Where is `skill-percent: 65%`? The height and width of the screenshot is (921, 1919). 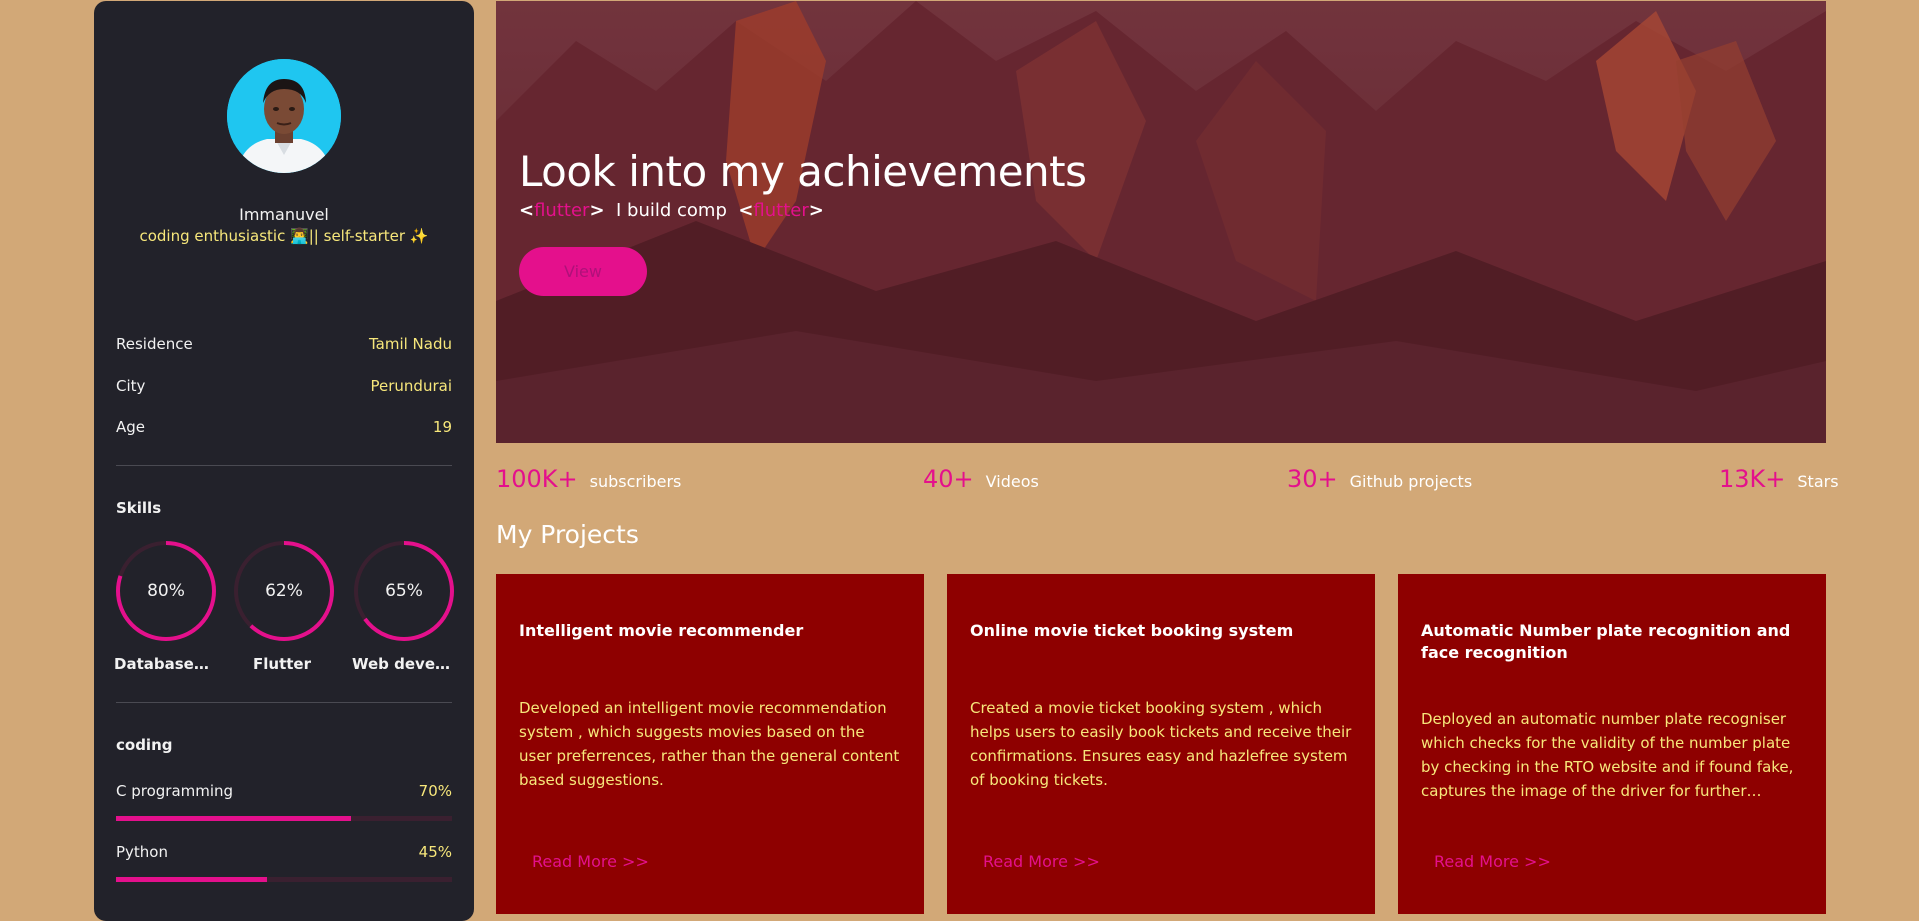 skill-percent: 65% is located at coordinates (404, 591).